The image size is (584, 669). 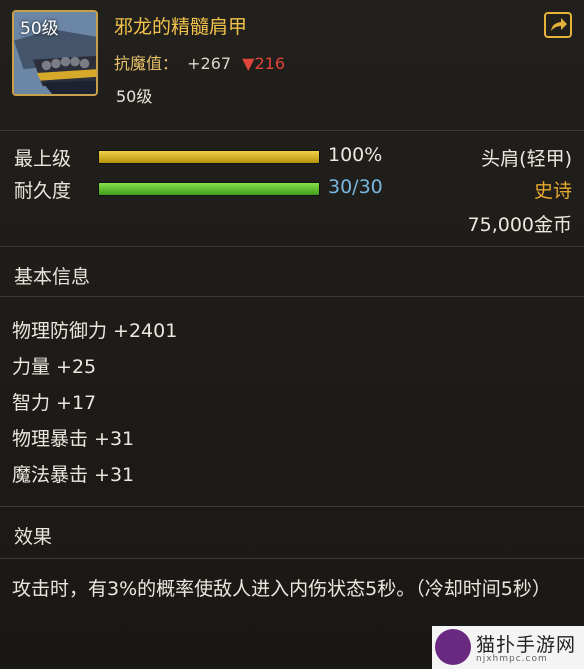 I want to click on attribute-line: 物理防御力 +2401, so click(x=95, y=331).